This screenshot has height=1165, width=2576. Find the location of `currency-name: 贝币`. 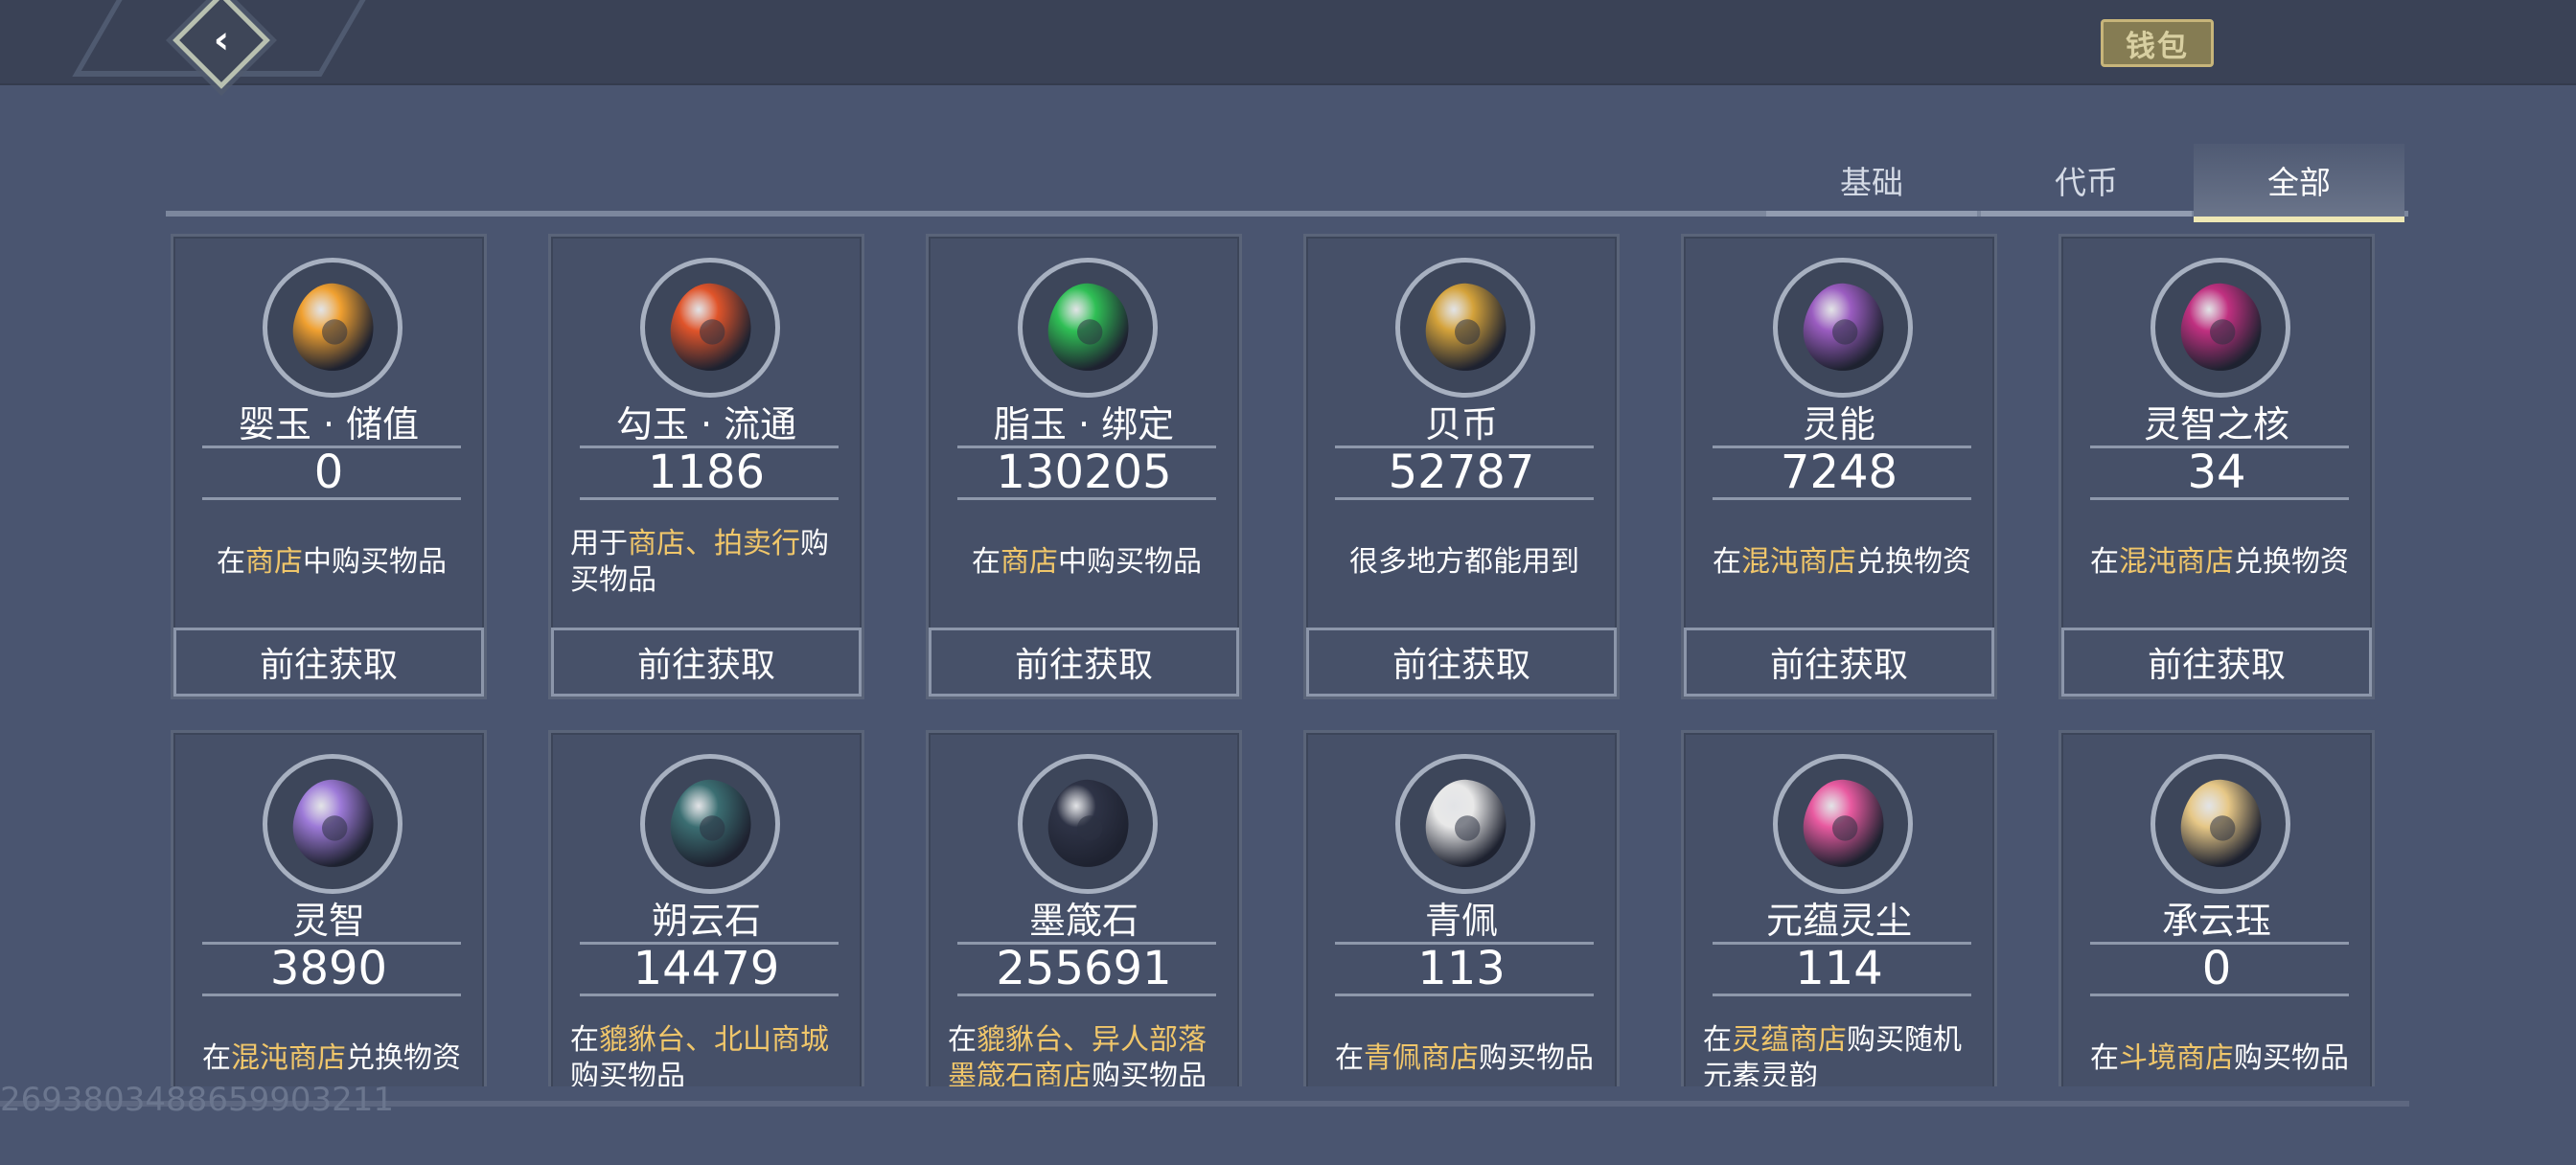

currency-name: 贝币 is located at coordinates (1461, 424).